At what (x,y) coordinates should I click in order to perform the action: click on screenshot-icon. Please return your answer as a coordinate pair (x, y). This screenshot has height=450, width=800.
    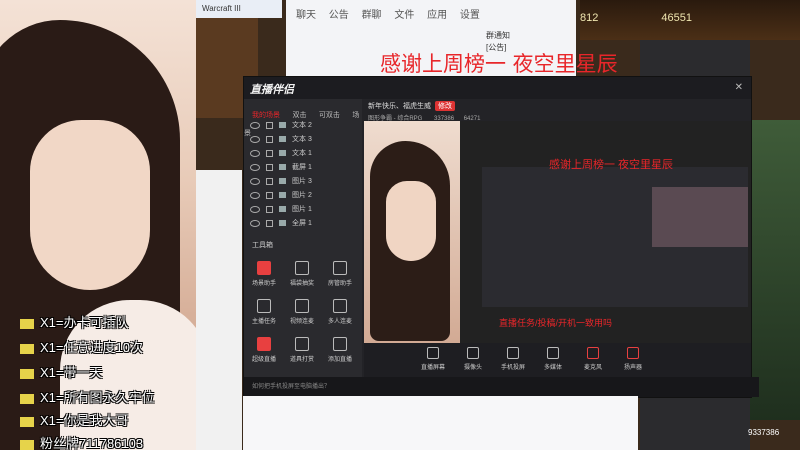
    Looking at the image, I should click on (282, 167).